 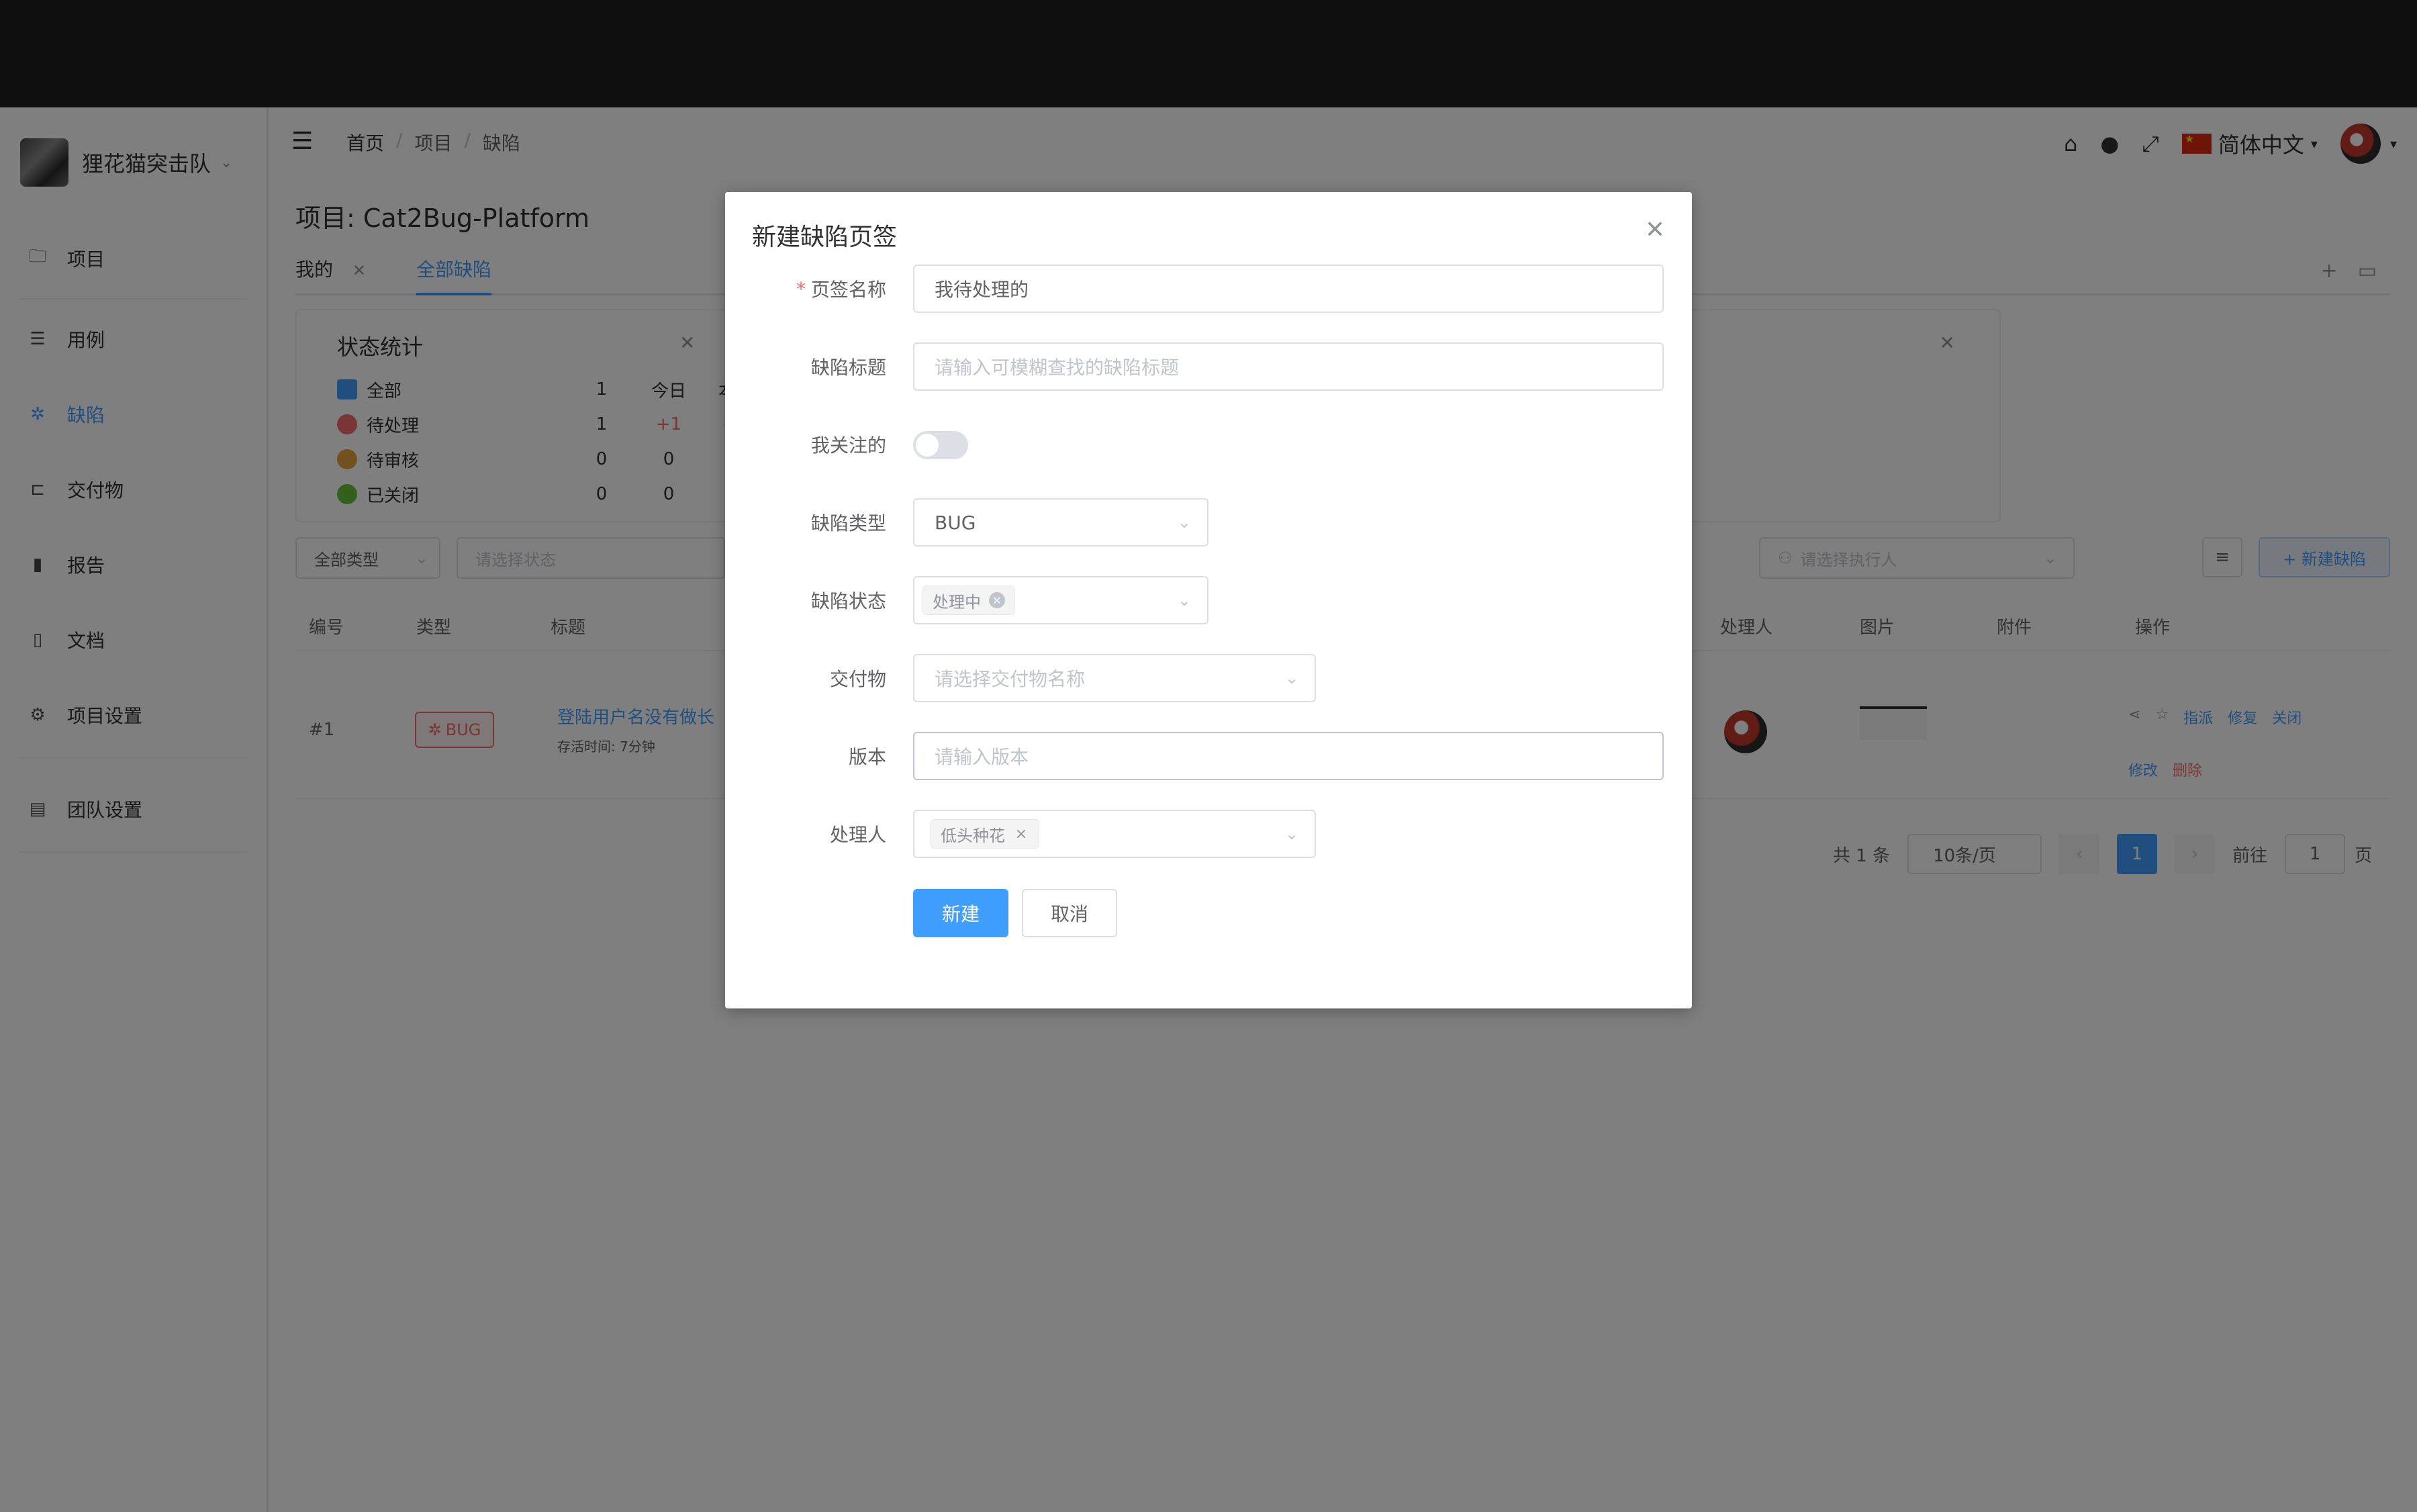 What do you see at coordinates (1114, 678) in the screenshot?
I see `deliverable-select: 请选择交付物名称 ⌄` at bounding box center [1114, 678].